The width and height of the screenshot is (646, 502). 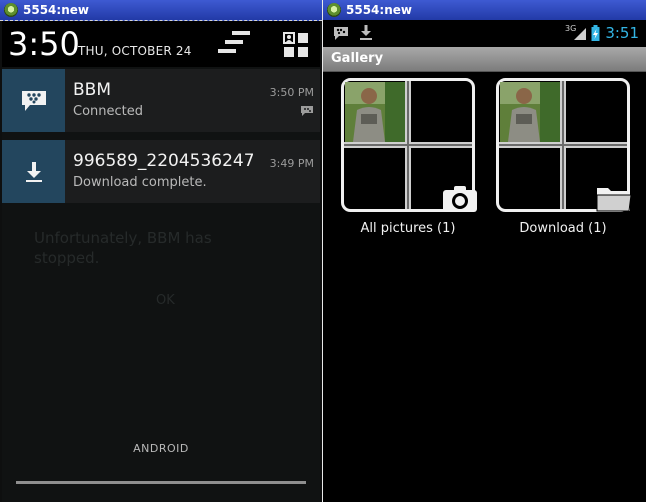 I want to click on notification-text: Connected, so click(x=108, y=111).